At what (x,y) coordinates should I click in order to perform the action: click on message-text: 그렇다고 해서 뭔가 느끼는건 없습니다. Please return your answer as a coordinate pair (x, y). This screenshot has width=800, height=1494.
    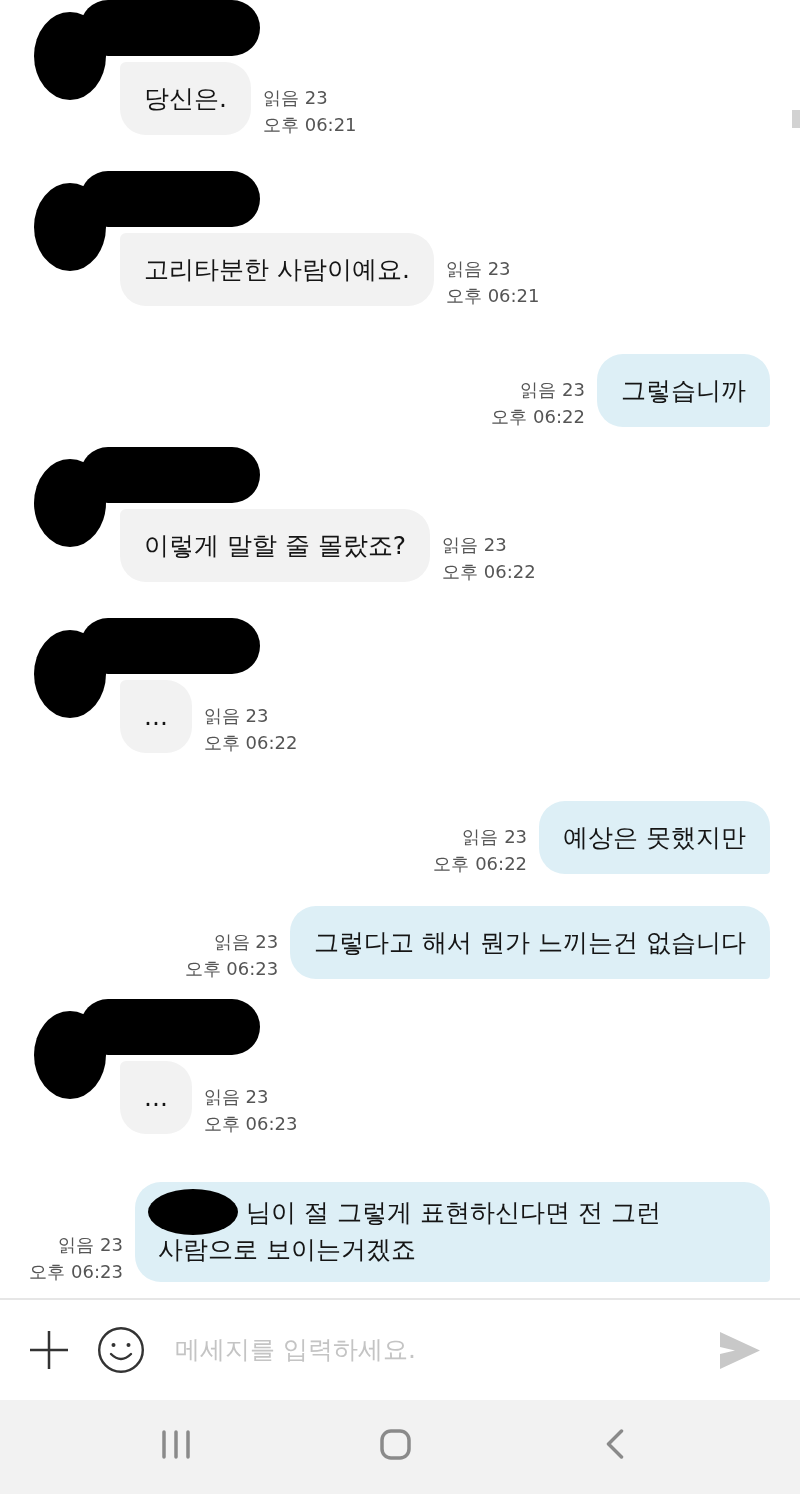
    Looking at the image, I should click on (530, 943).